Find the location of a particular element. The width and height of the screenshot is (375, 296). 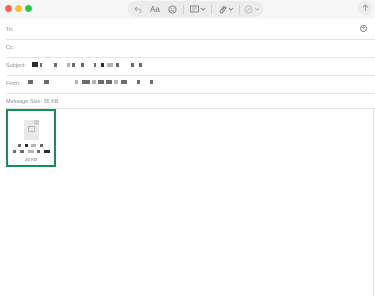

zoom-window-button is located at coordinates (28, 8).